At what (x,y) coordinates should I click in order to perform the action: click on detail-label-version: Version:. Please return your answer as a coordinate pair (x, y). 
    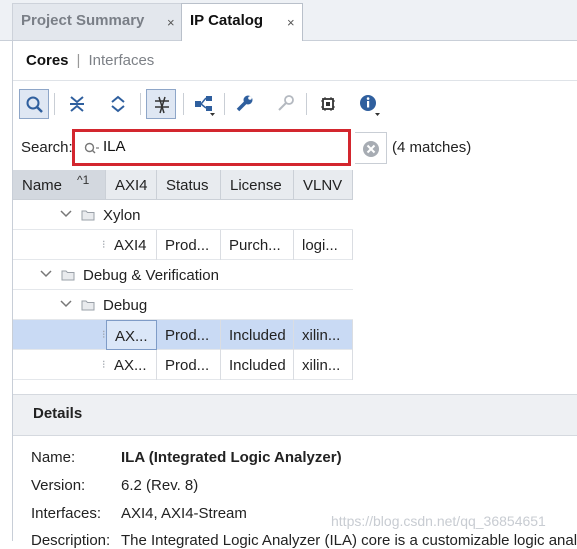
    Looking at the image, I should click on (58, 485).